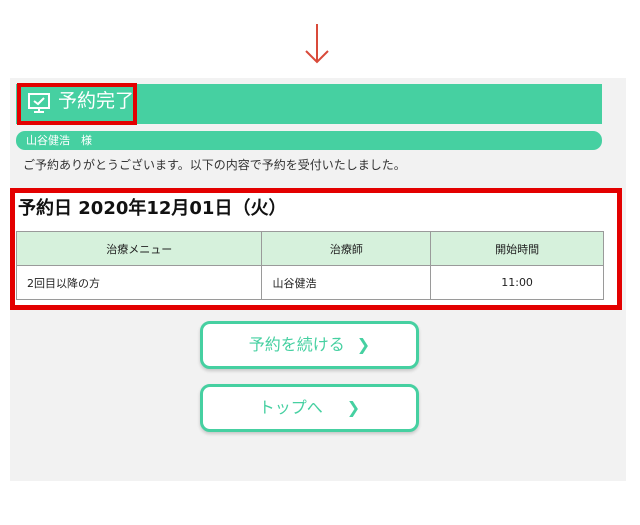  What do you see at coordinates (346, 282) in the screenshot?
I see `cell-therapist: 山谷健浩` at bounding box center [346, 282].